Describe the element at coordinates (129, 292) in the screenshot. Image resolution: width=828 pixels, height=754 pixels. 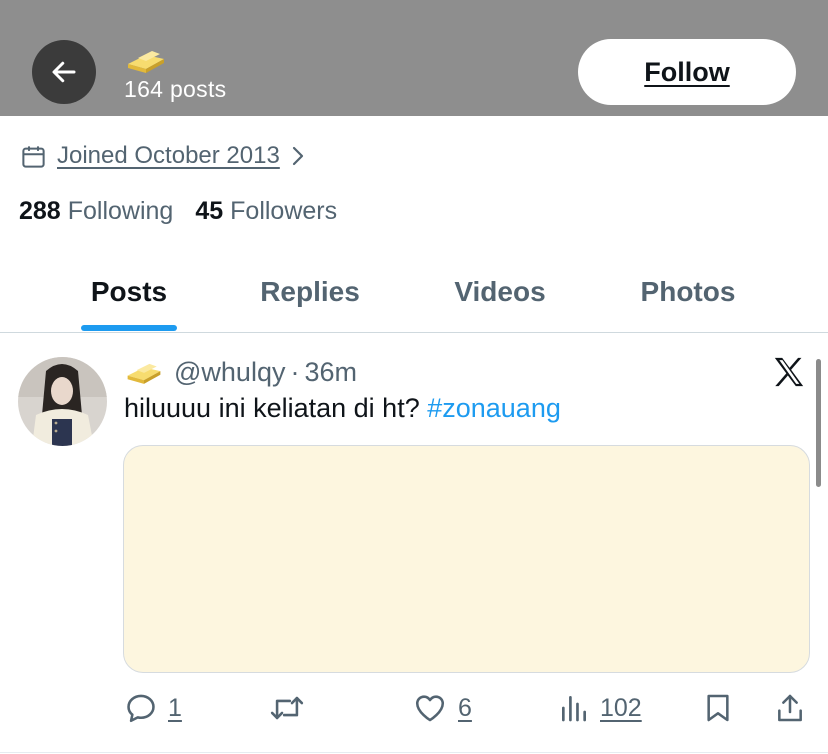
I see `tab-posts: Posts` at that location.